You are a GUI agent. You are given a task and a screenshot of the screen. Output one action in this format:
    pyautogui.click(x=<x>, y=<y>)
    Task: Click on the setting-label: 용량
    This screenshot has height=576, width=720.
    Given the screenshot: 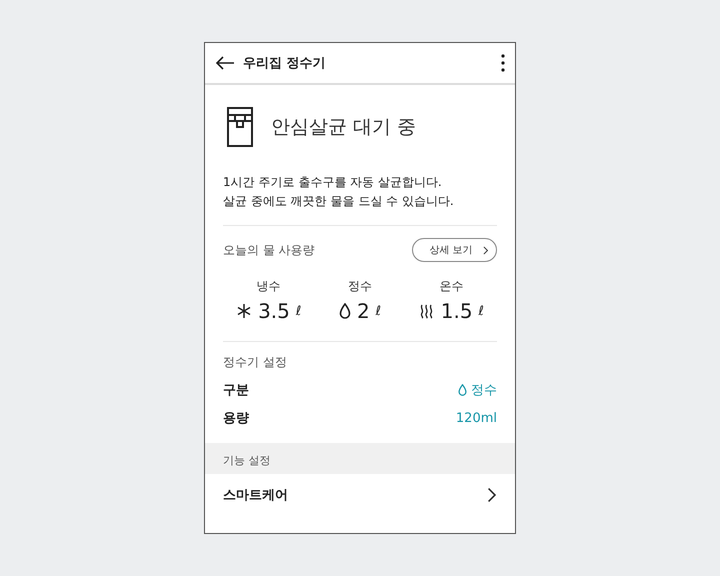 What is the action you would take?
    pyautogui.click(x=236, y=418)
    